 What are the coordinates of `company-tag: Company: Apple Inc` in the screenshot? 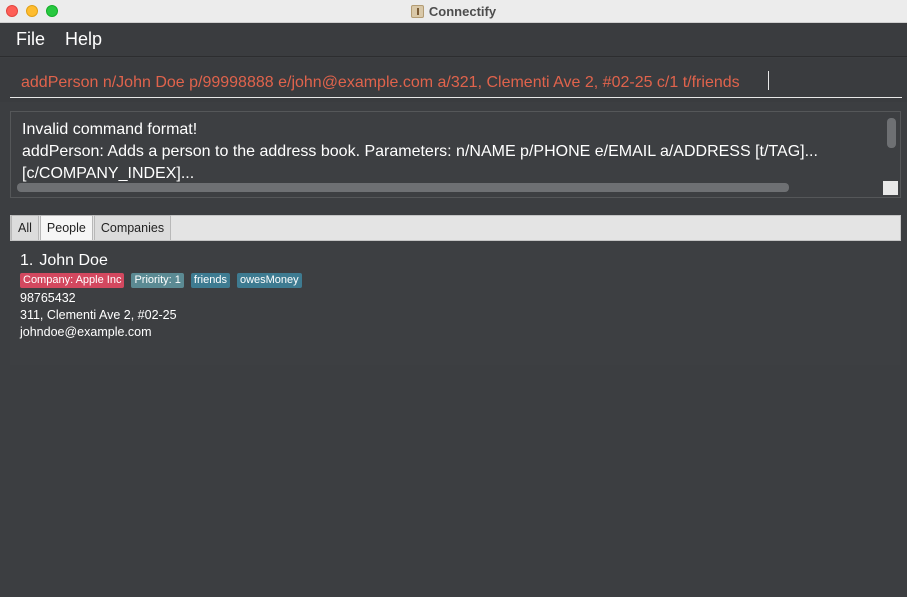 It's located at (72, 280).